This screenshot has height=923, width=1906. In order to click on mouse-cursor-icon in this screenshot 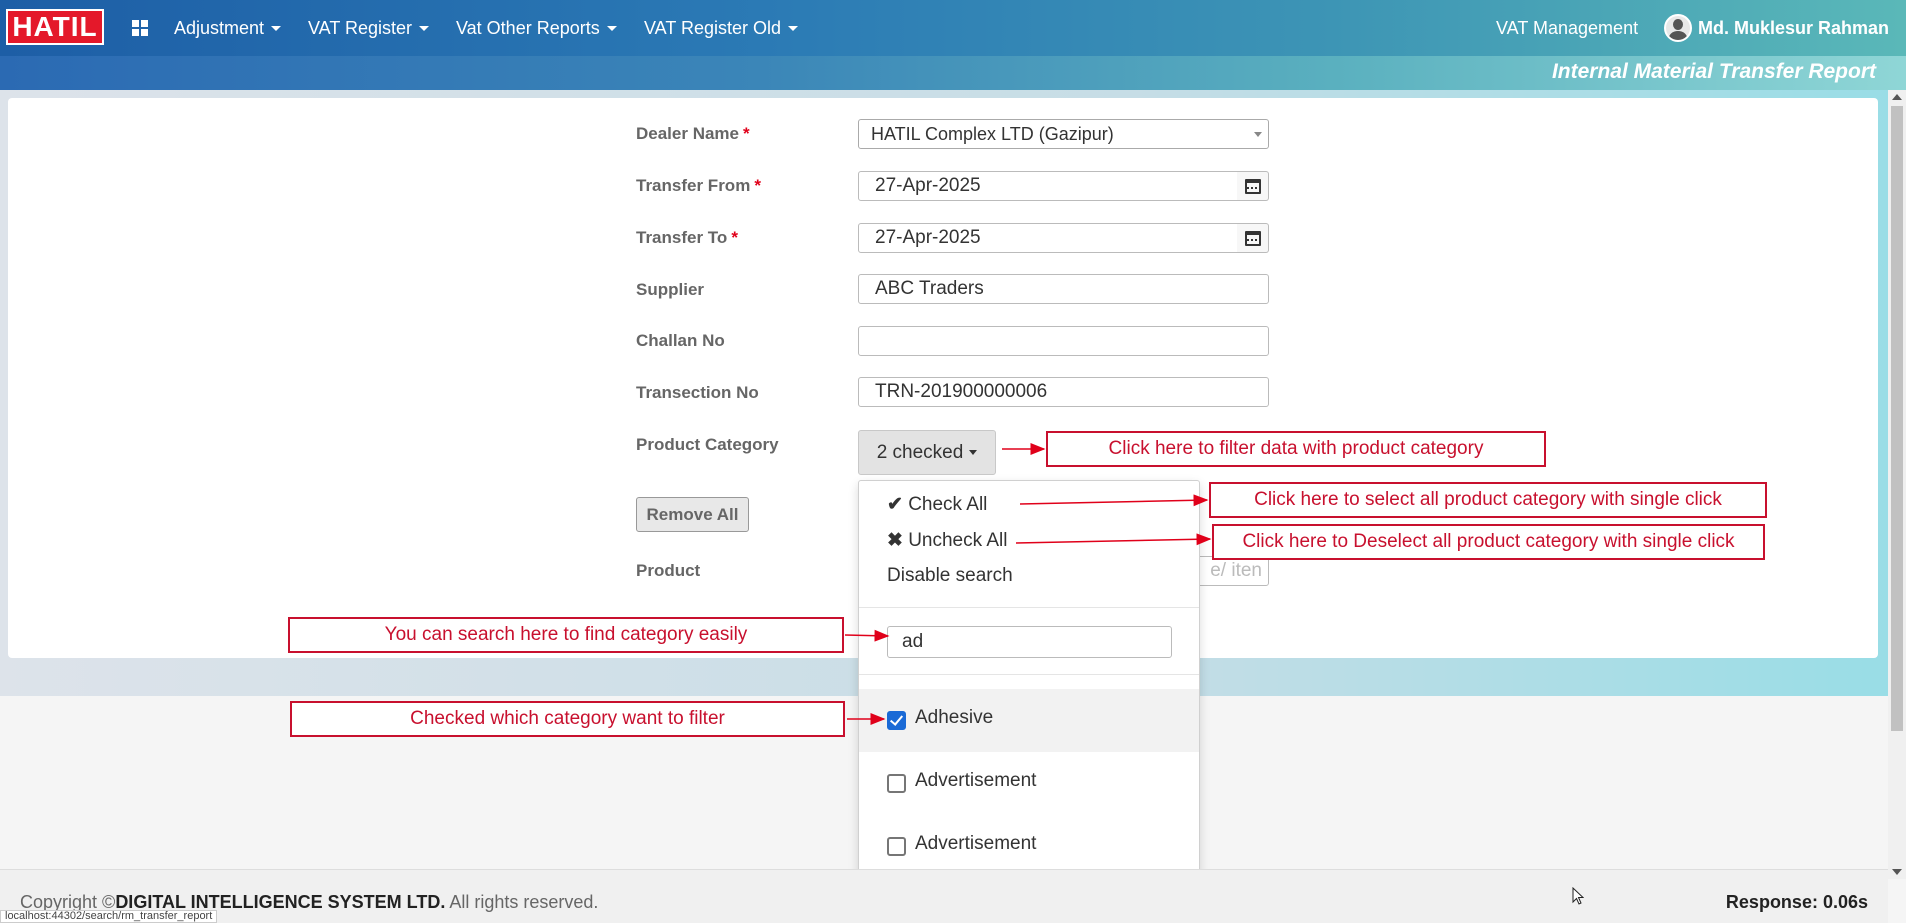, I will do `click(1578, 896)`.